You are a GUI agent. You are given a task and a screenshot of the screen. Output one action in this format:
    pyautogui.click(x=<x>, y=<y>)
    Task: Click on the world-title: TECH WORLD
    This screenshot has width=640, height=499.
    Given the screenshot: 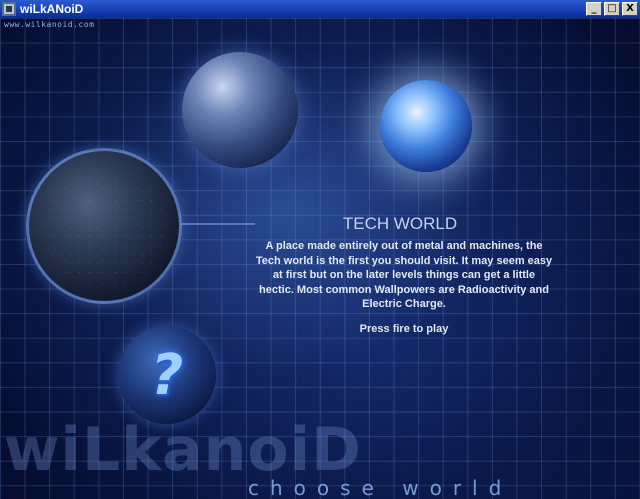 What is the action you would take?
    pyautogui.click(x=400, y=223)
    